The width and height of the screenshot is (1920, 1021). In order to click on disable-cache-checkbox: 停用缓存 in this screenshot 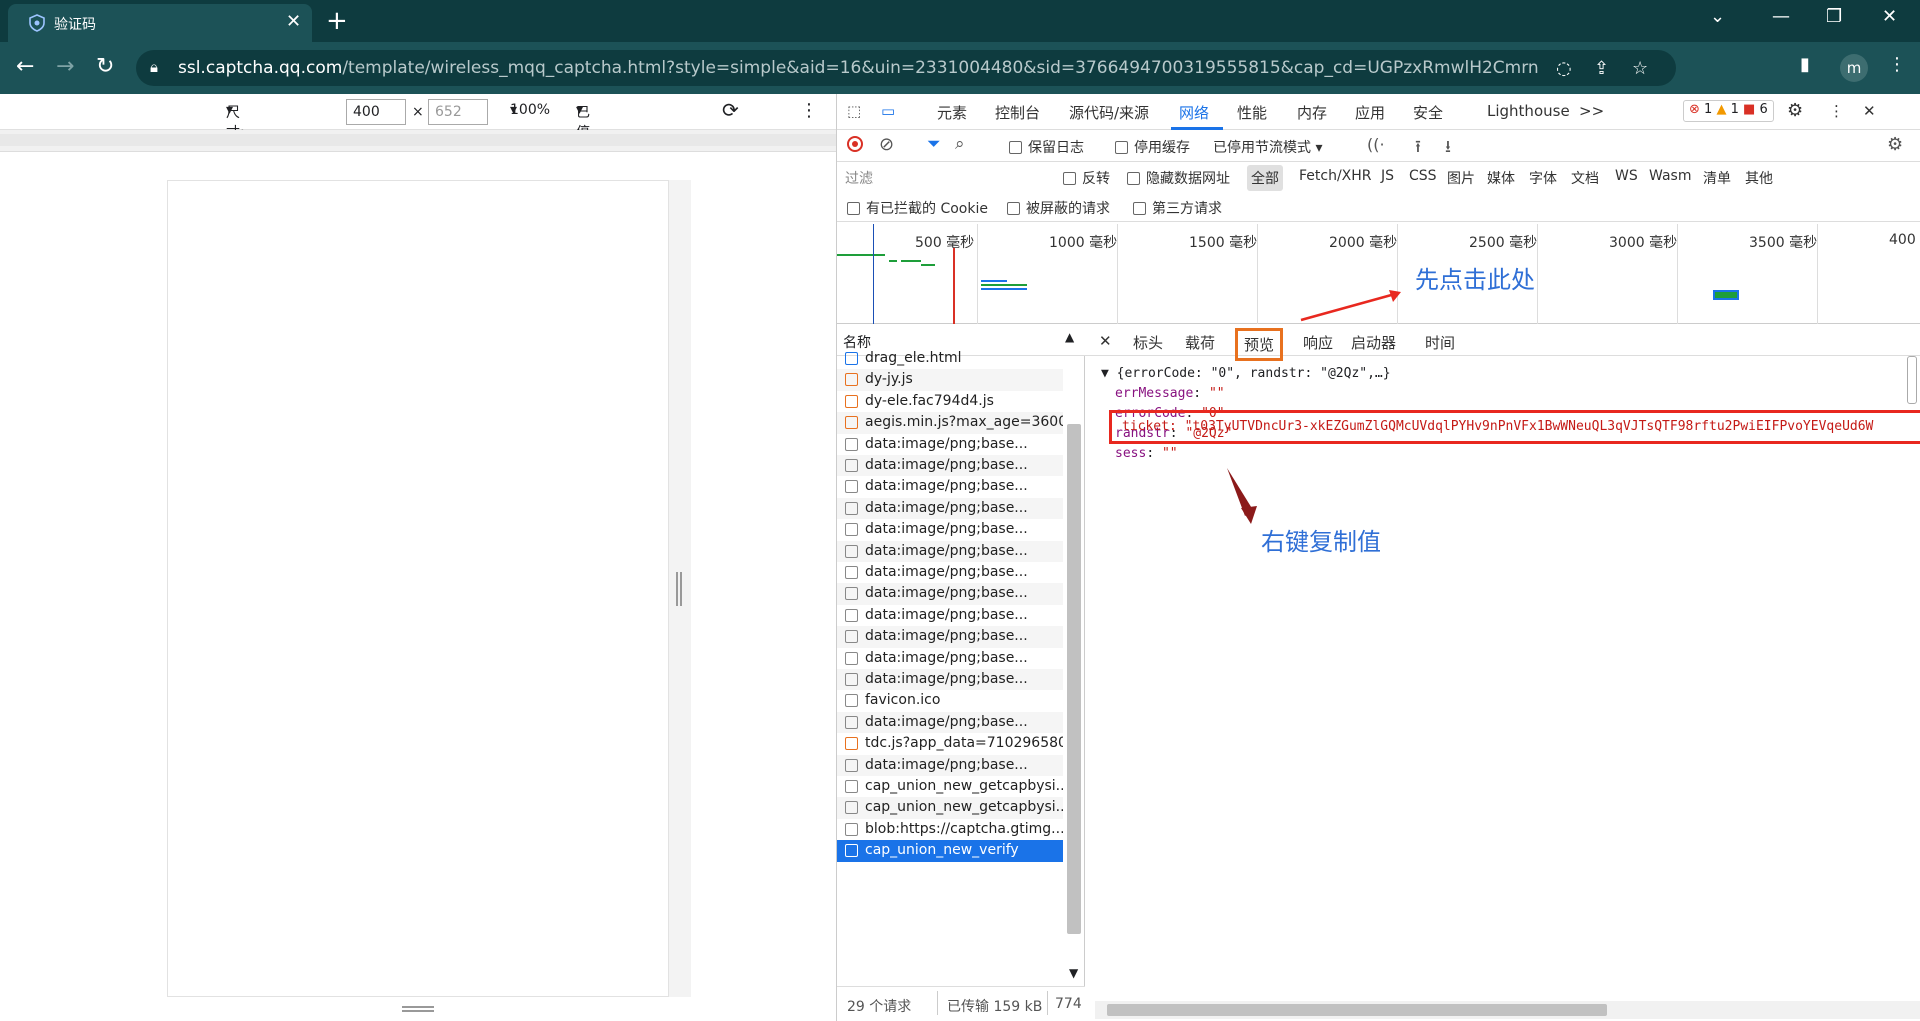, I will do `click(1152, 147)`.